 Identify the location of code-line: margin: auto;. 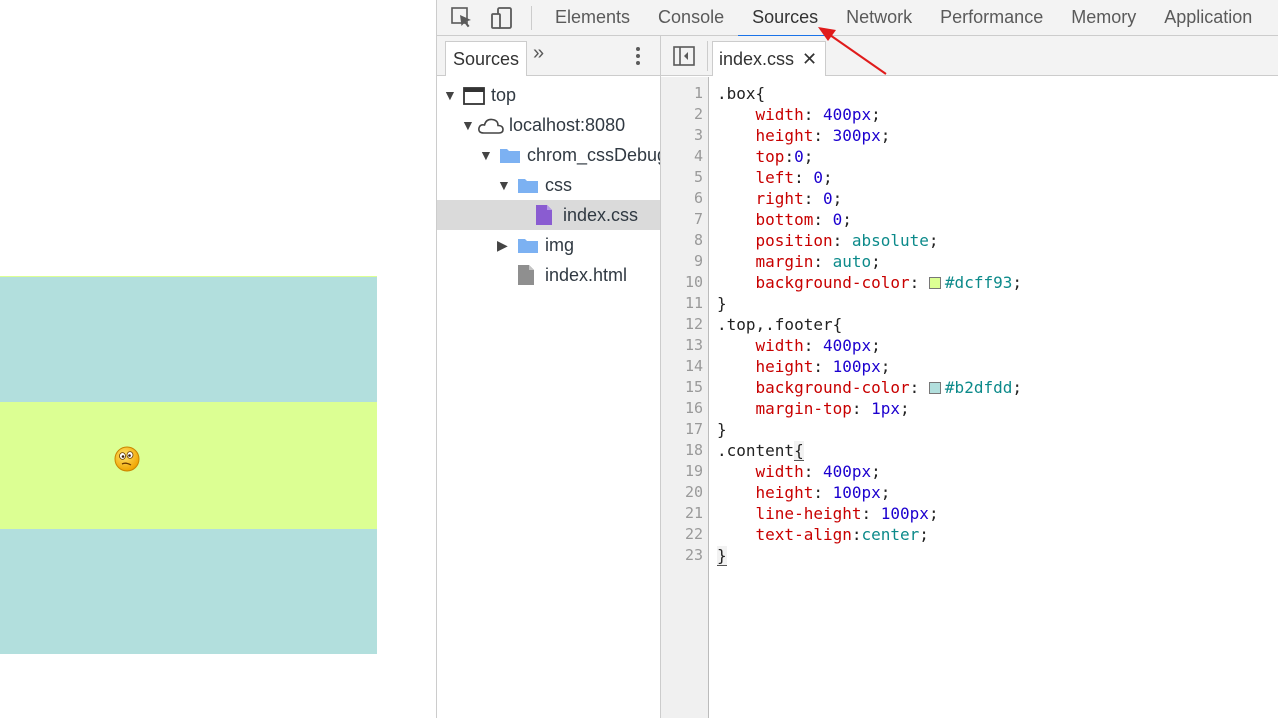
(818, 261).